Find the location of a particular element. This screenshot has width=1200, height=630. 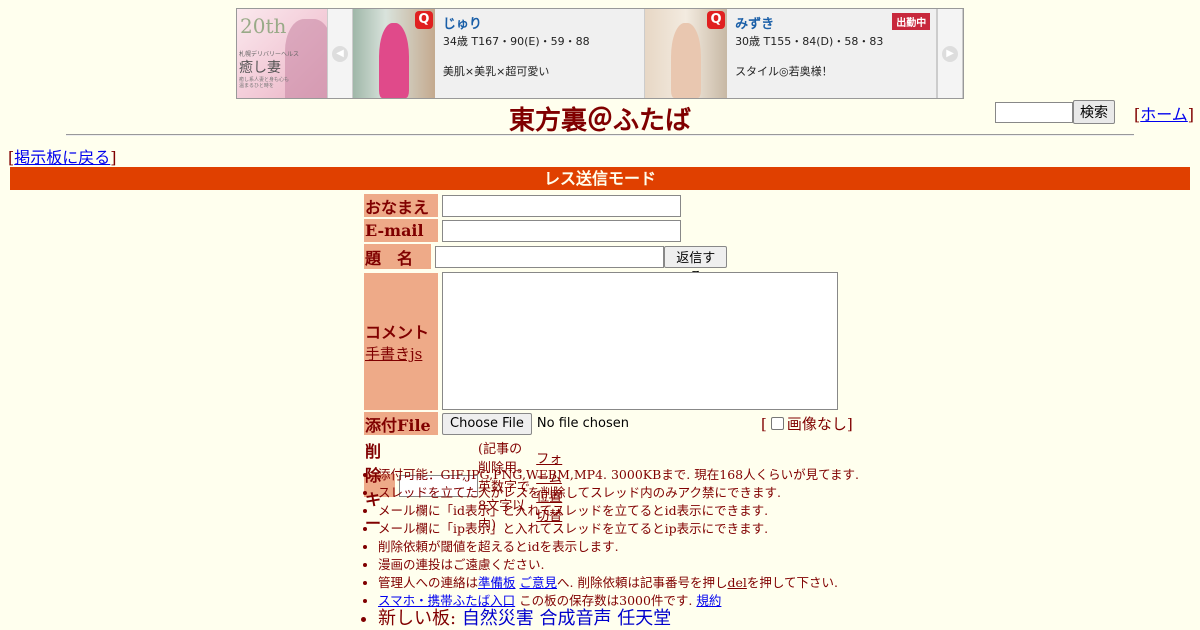

list-item: メール欄に「ip表示」と入れてスレッドを立てるとip表示にできます. is located at coordinates (638, 529).